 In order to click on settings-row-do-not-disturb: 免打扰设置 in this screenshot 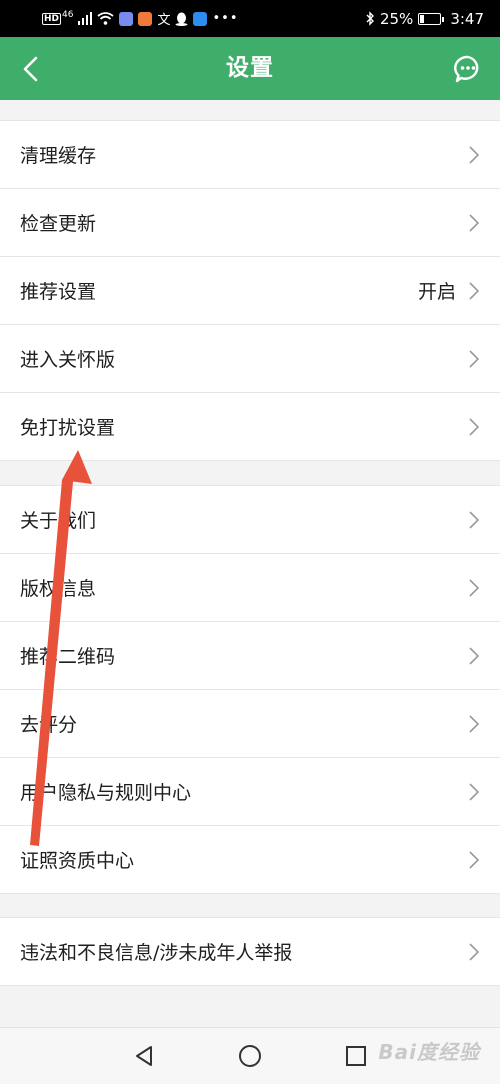, I will do `click(250, 427)`.